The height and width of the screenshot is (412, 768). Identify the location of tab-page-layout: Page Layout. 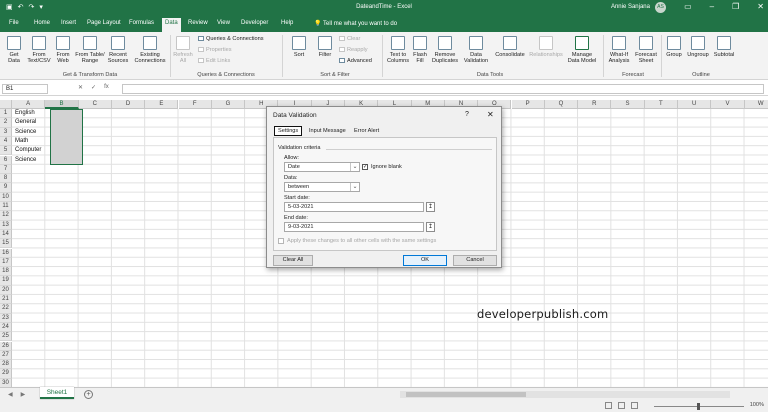
(104, 23).